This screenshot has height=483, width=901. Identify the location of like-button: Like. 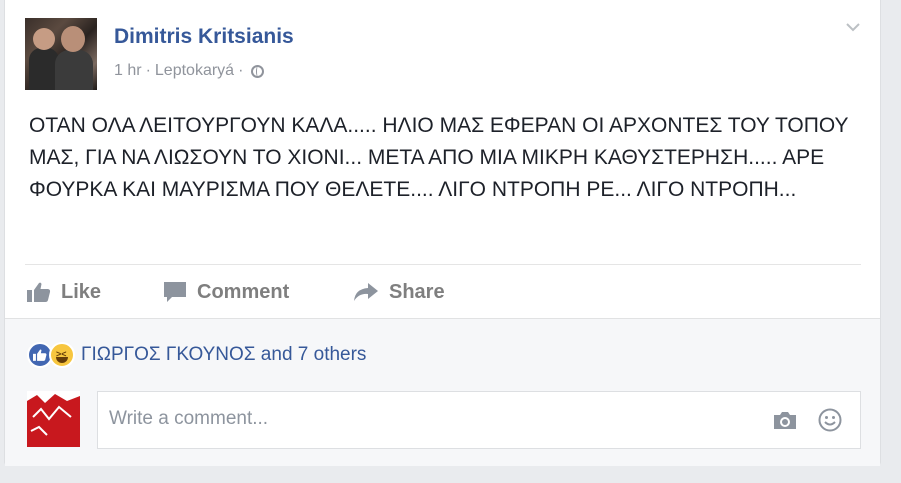
(64, 292).